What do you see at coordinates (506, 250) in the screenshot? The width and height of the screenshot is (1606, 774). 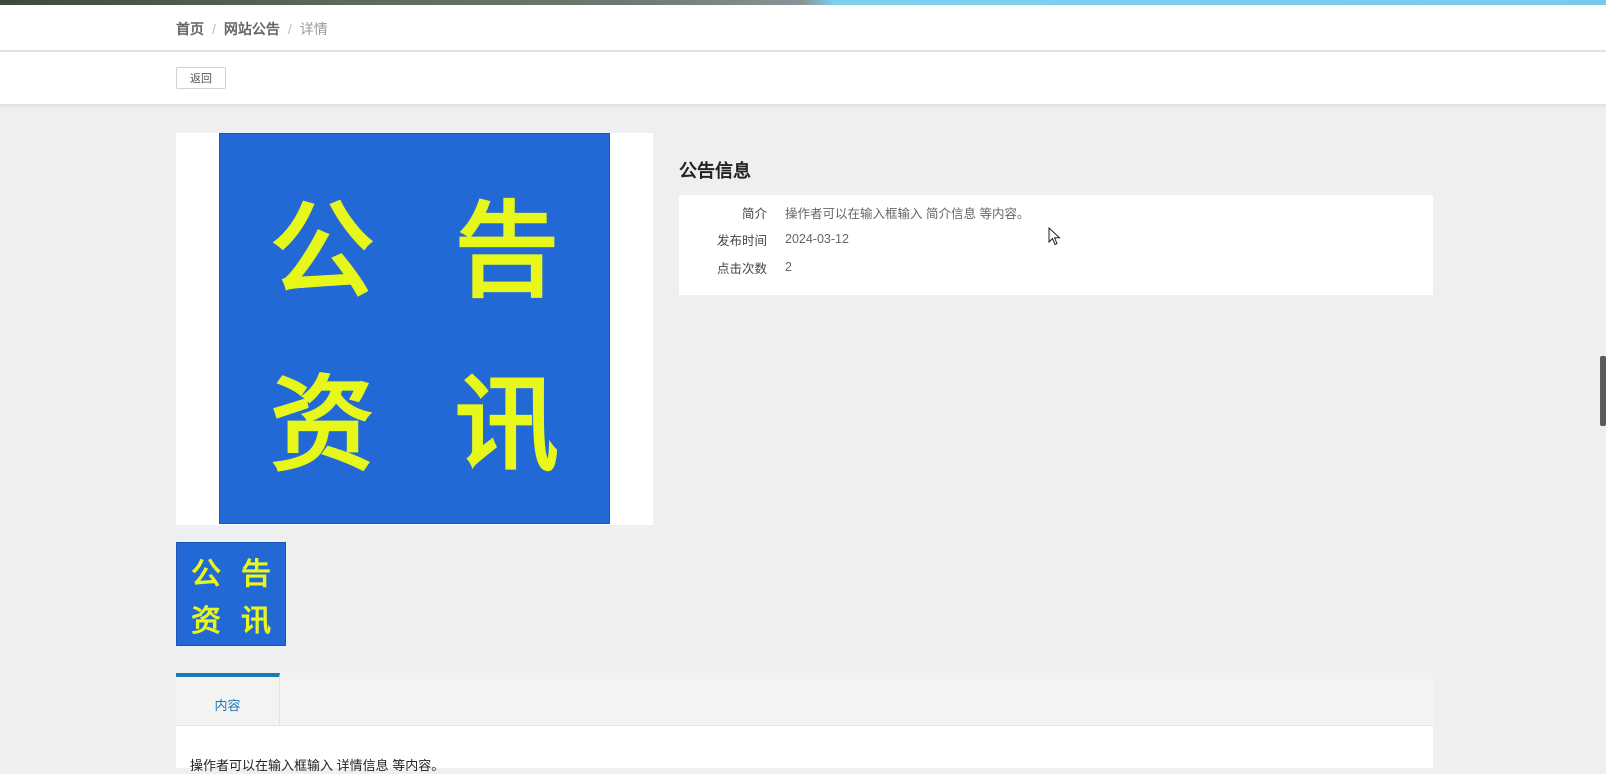 I see `poster-char: 告` at bounding box center [506, 250].